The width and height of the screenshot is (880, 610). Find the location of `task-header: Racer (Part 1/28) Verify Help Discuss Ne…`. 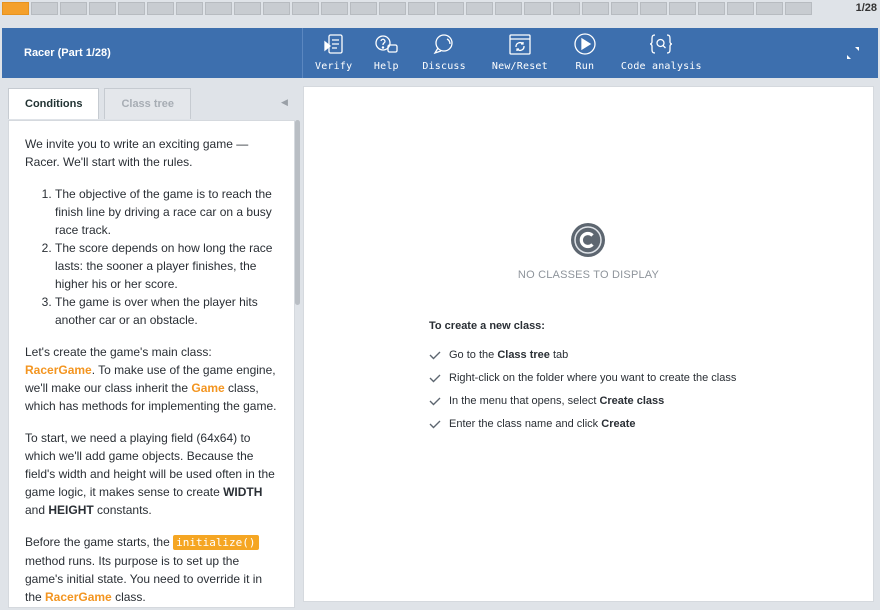

task-header: Racer (Part 1/28) Verify Help Discuss Ne… is located at coordinates (440, 53).